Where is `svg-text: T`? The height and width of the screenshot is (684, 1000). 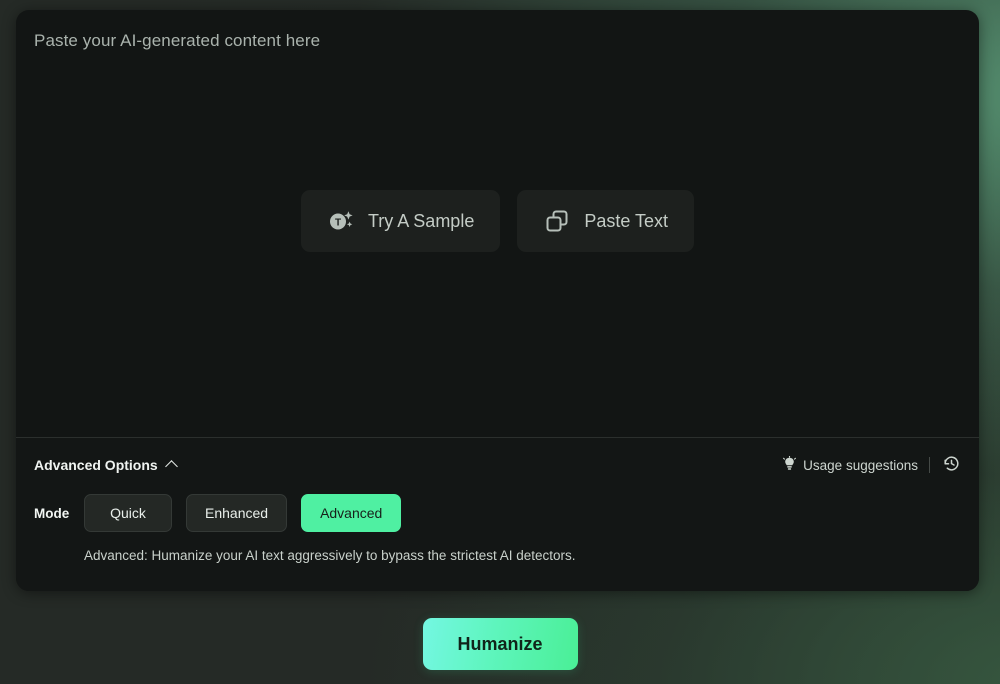 svg-text: T is located at coordinates (338, 223).